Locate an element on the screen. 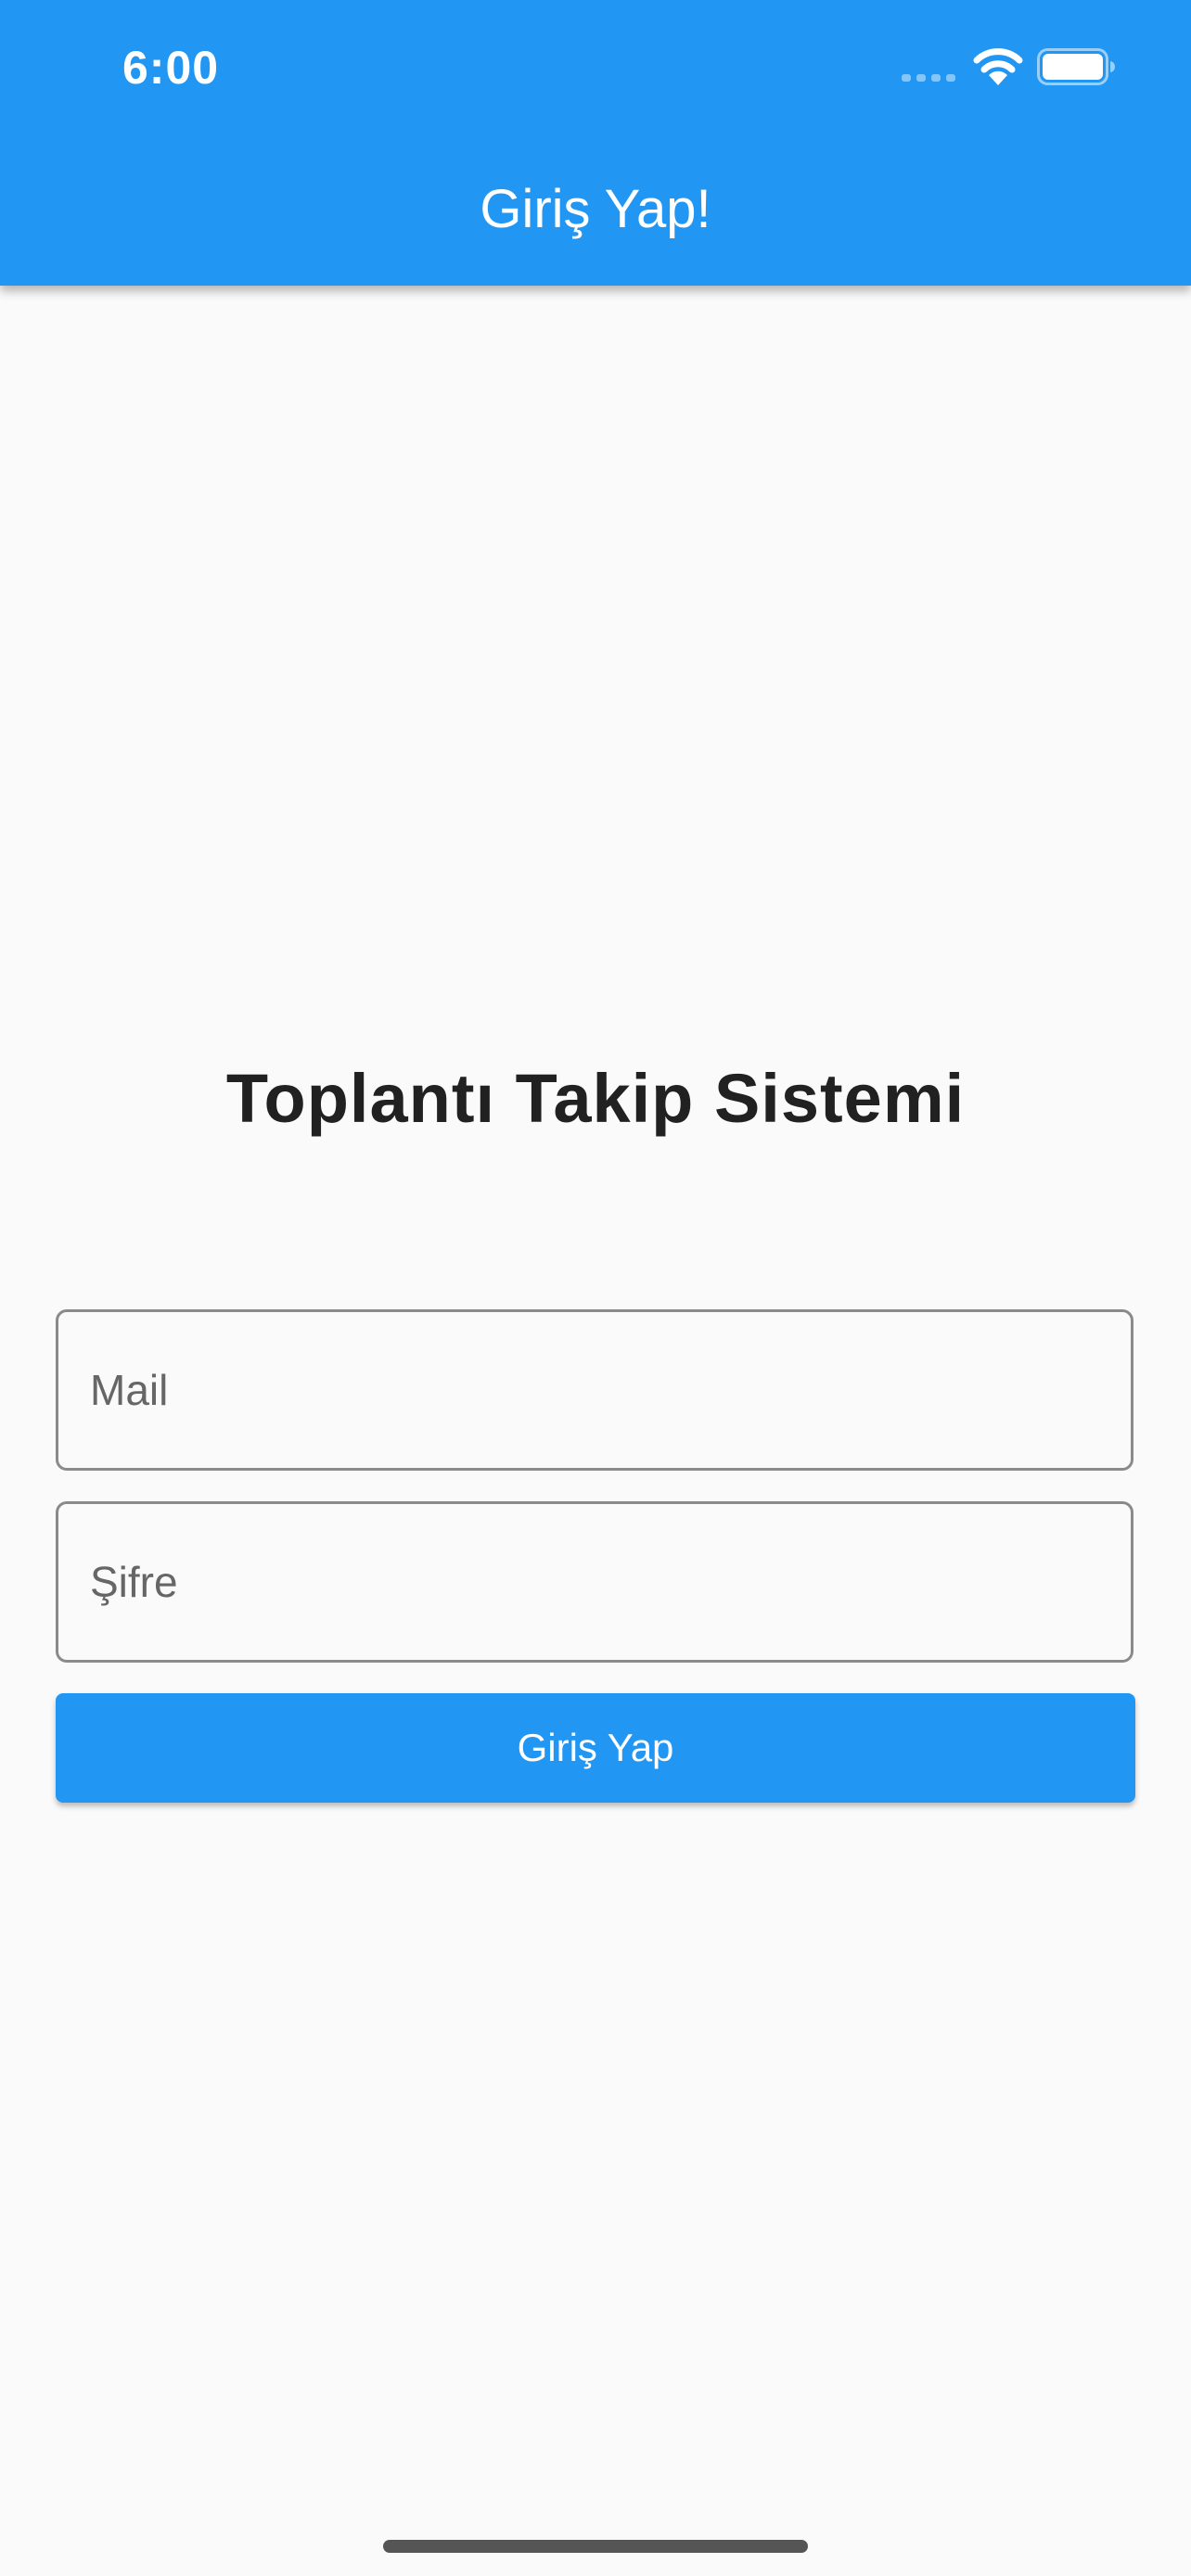  password-field is located at coordinates (594, 1582).